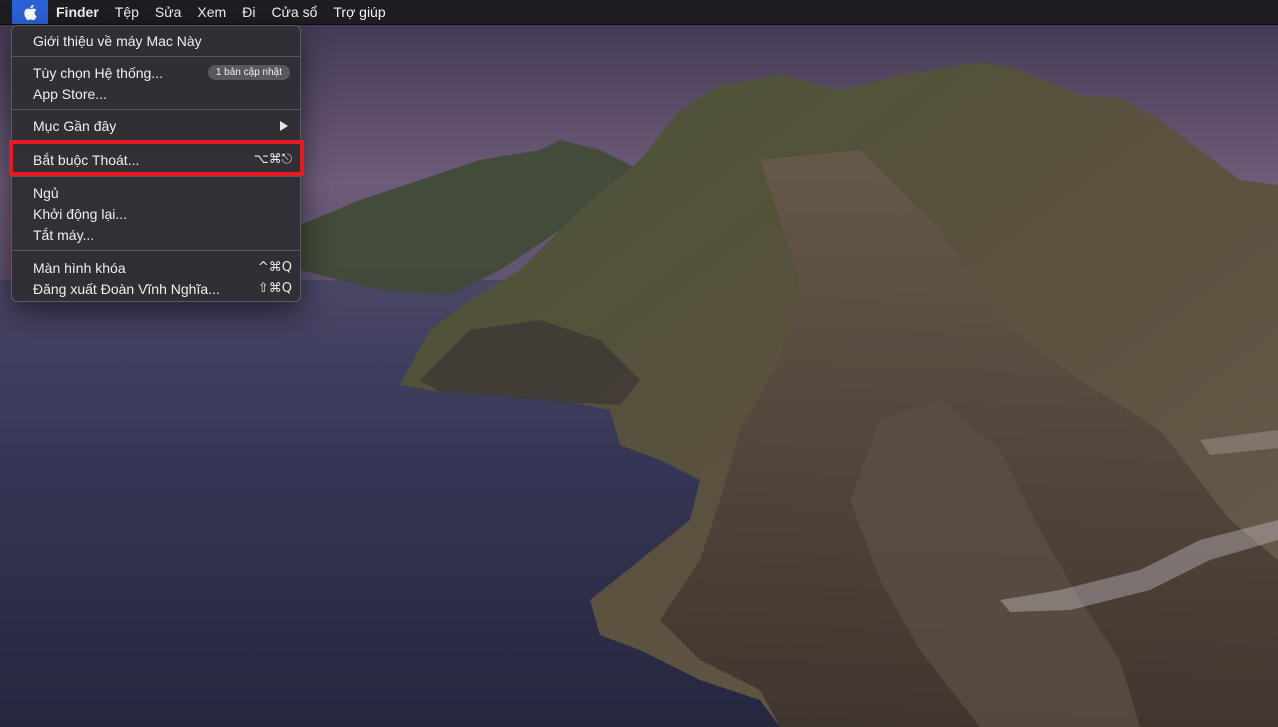 The image size is (1278, 727). What do you see at coordinates (117, 40) in the screenshot?
I see `menu-item-about-label: Giới thiệu về máy Mac Này` at bounding box center [117, 40].